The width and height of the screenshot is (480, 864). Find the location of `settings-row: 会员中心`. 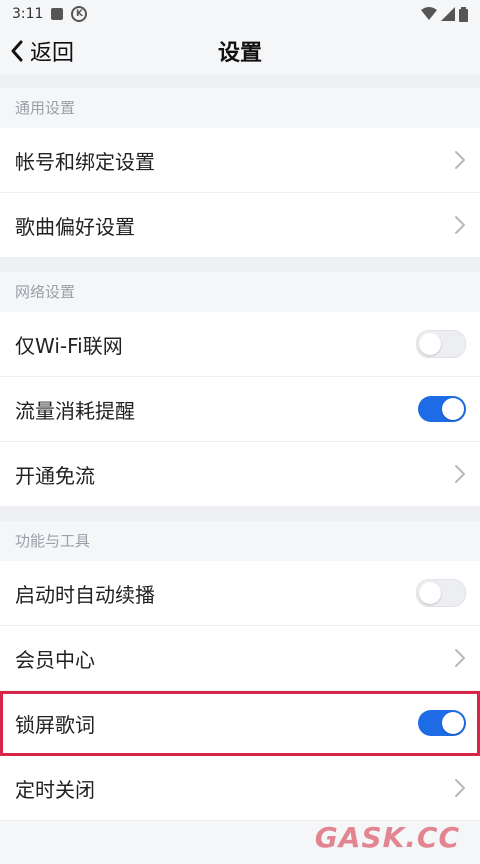

settings-row: 会员中心 is located at coordinates (240, 658).